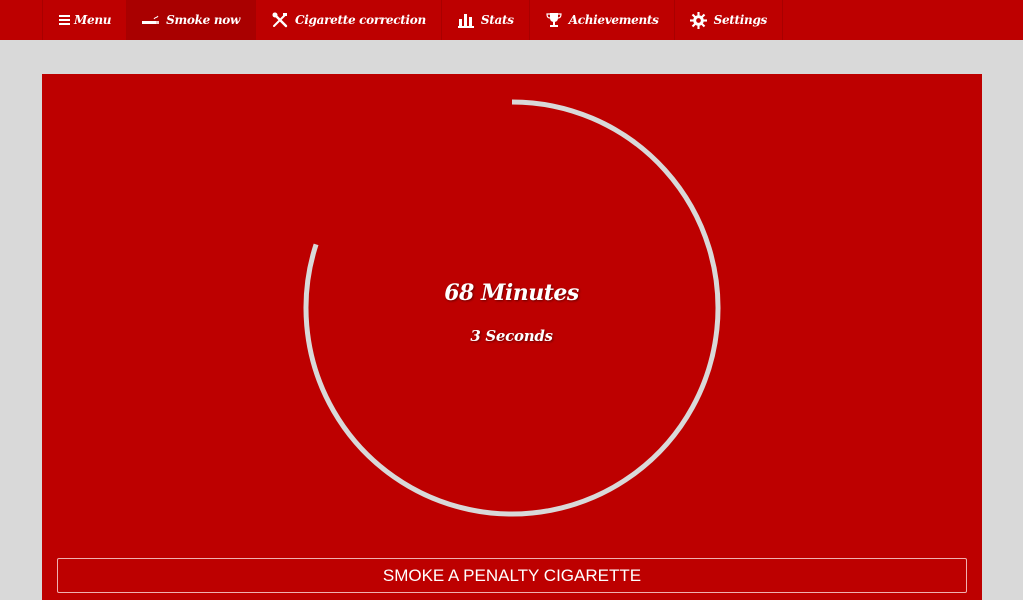  Describe the element at coordinates (511, 336) in the screenshot. I see `timer-seconds: 3 Seconds` at that location.